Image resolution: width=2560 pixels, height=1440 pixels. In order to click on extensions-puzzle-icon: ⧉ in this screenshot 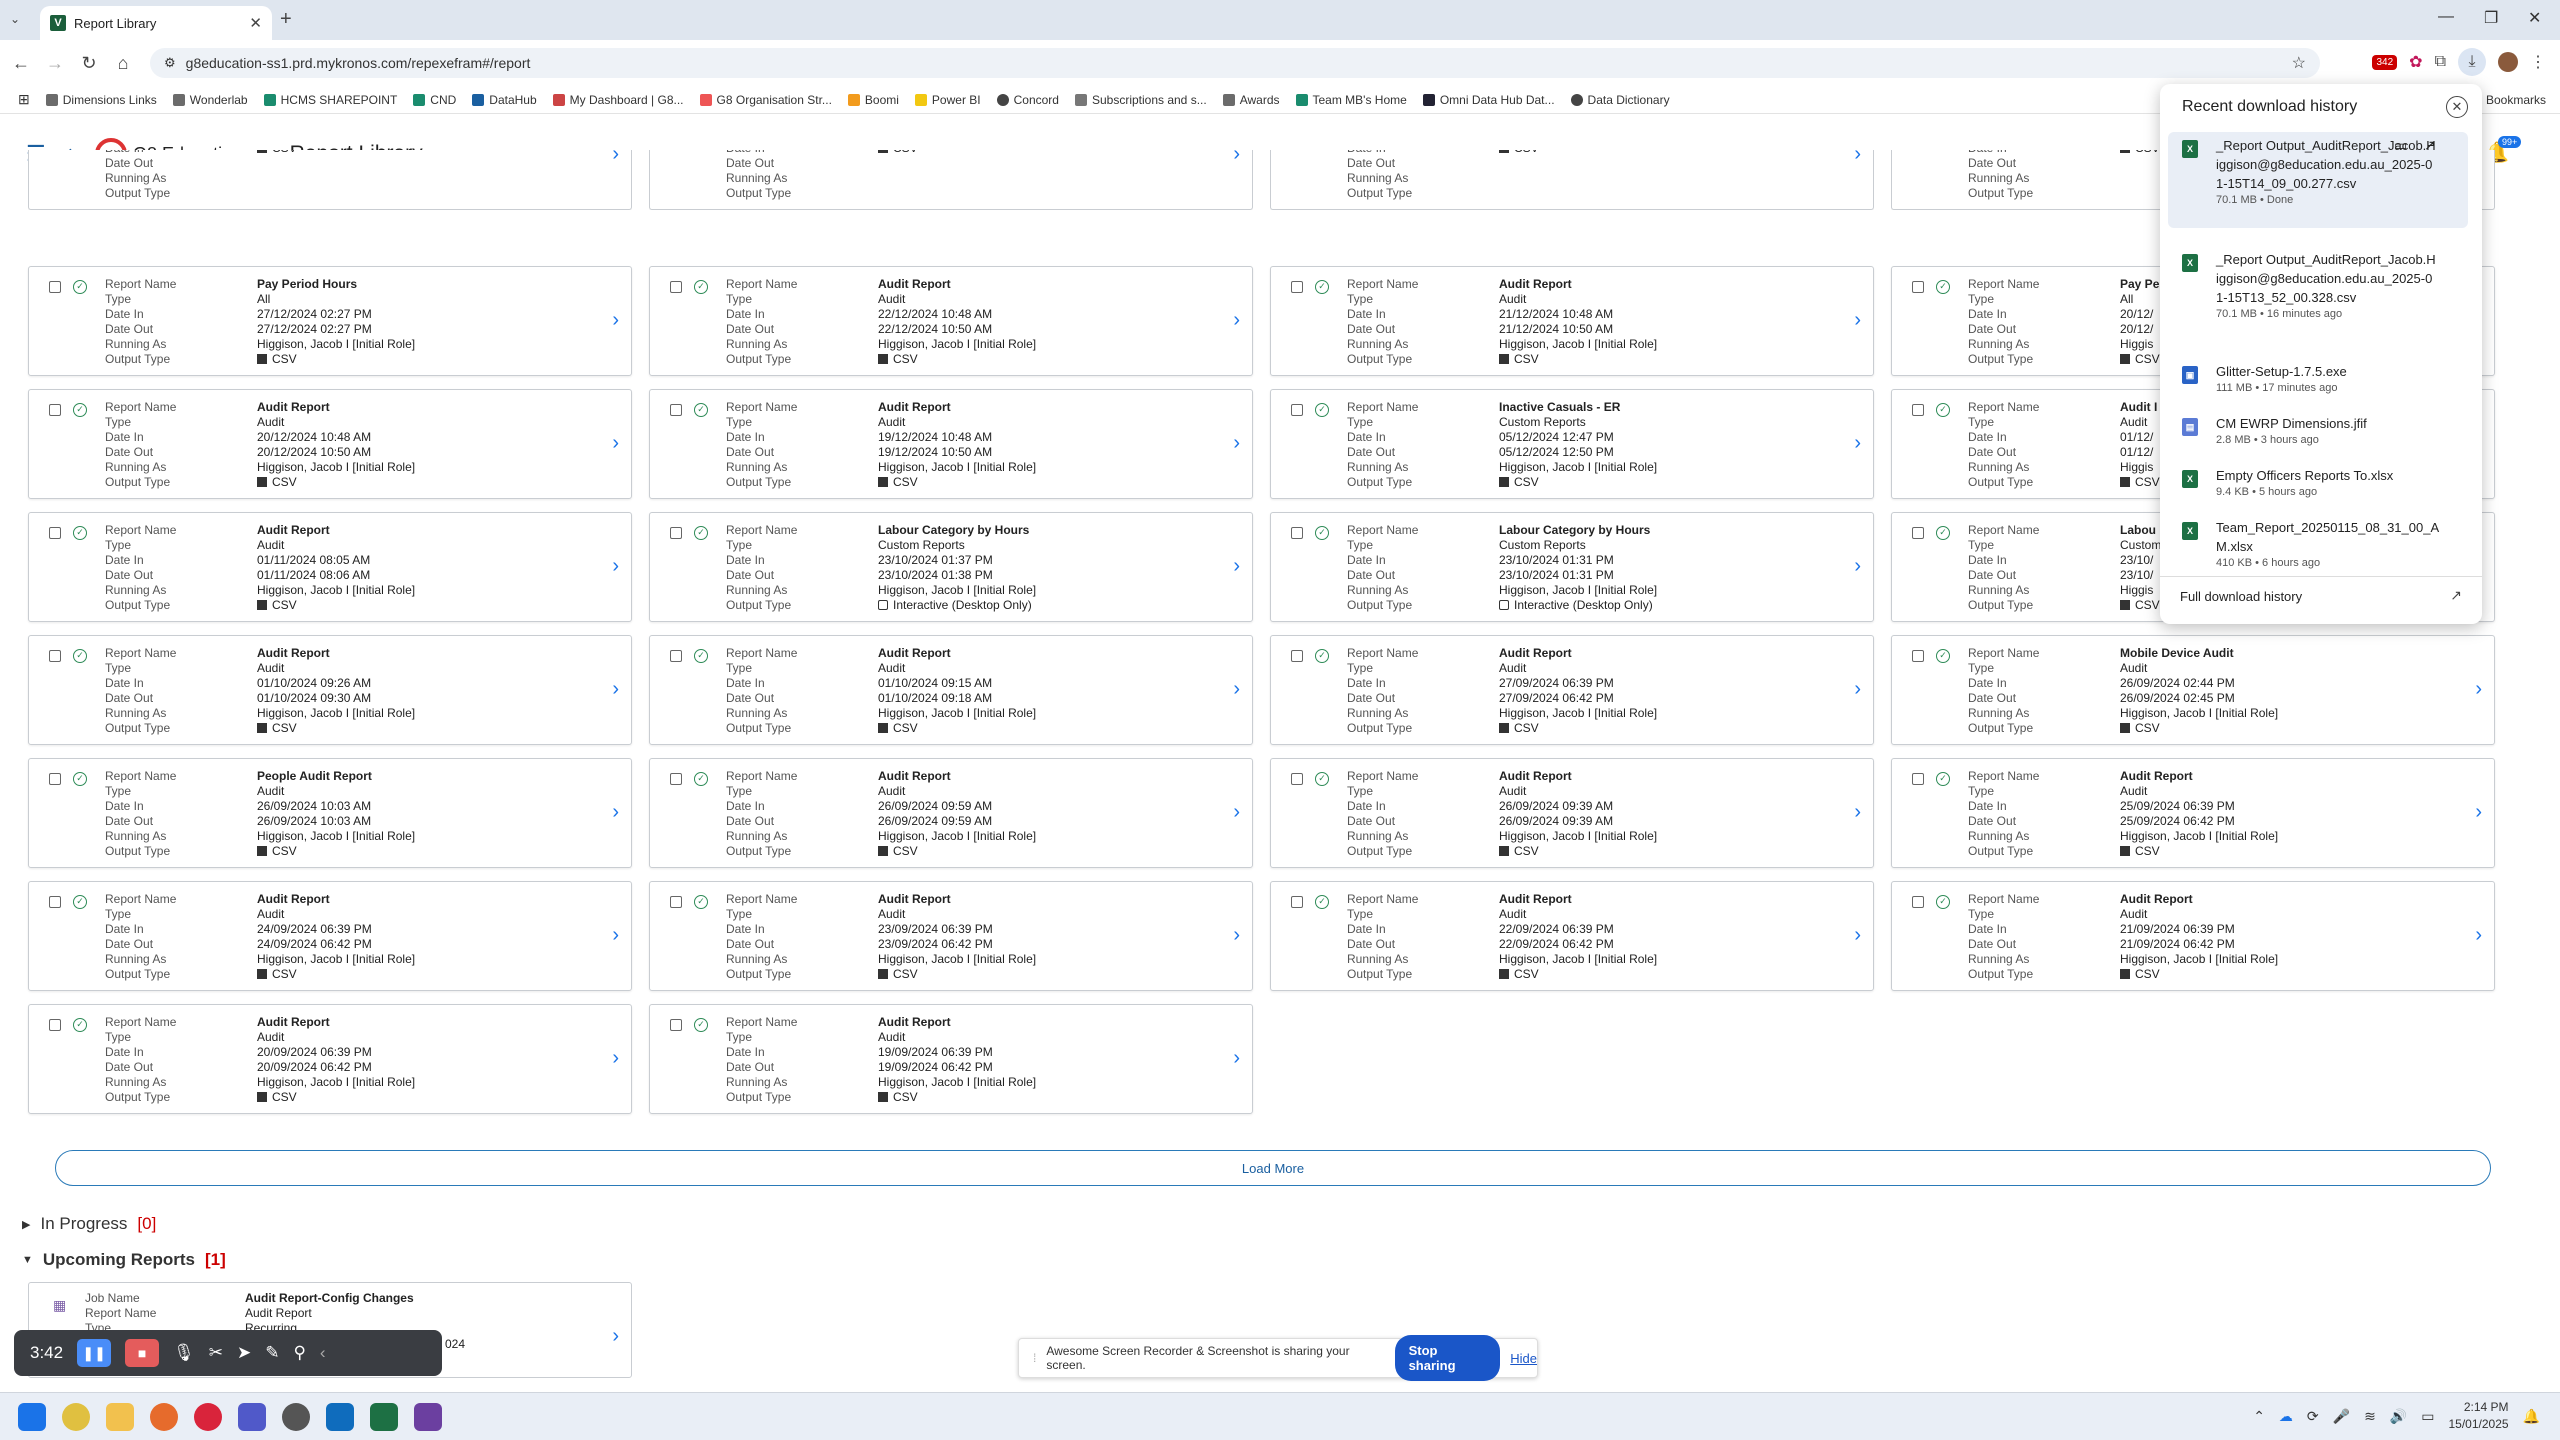, I will do `click(2440, 62)`.